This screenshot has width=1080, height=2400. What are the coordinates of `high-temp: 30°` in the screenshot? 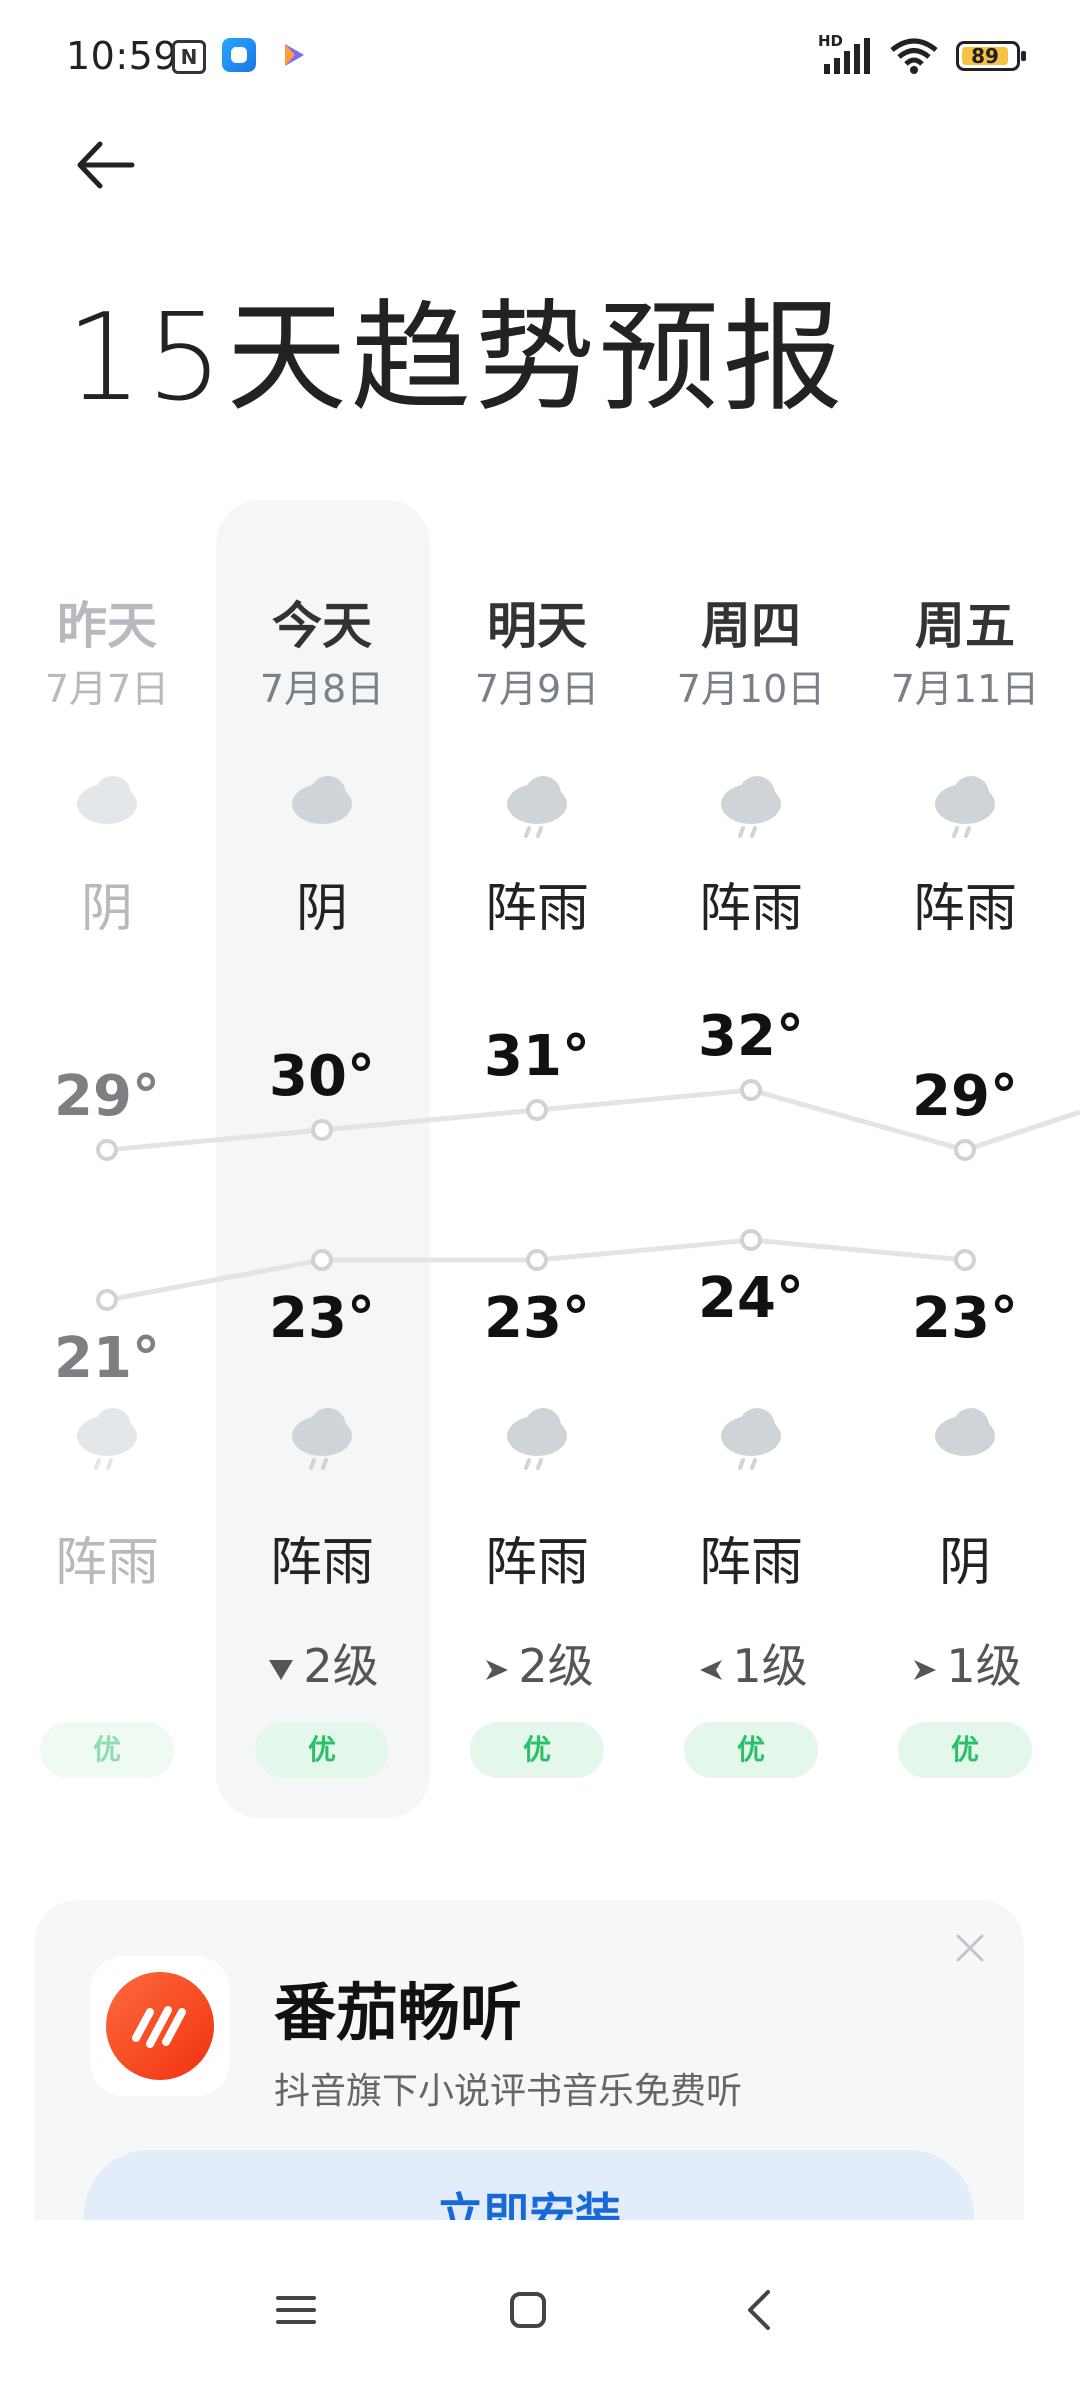 It's located at (322, 1076).